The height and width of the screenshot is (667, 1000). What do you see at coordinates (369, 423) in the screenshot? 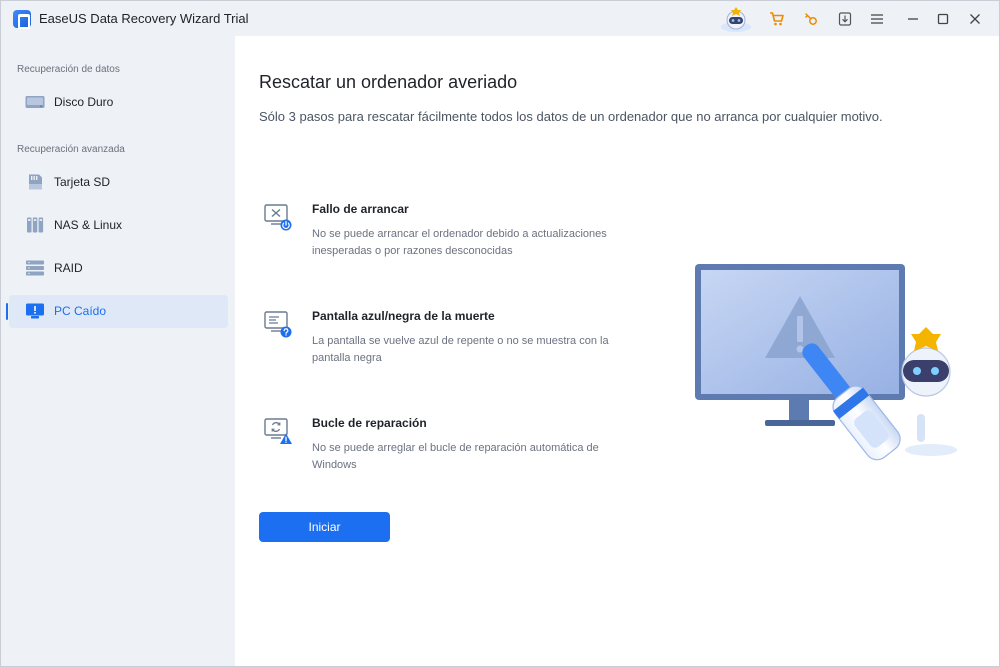
I see `feature-title: Bucle de reparación` at bounding box center [369, 423].